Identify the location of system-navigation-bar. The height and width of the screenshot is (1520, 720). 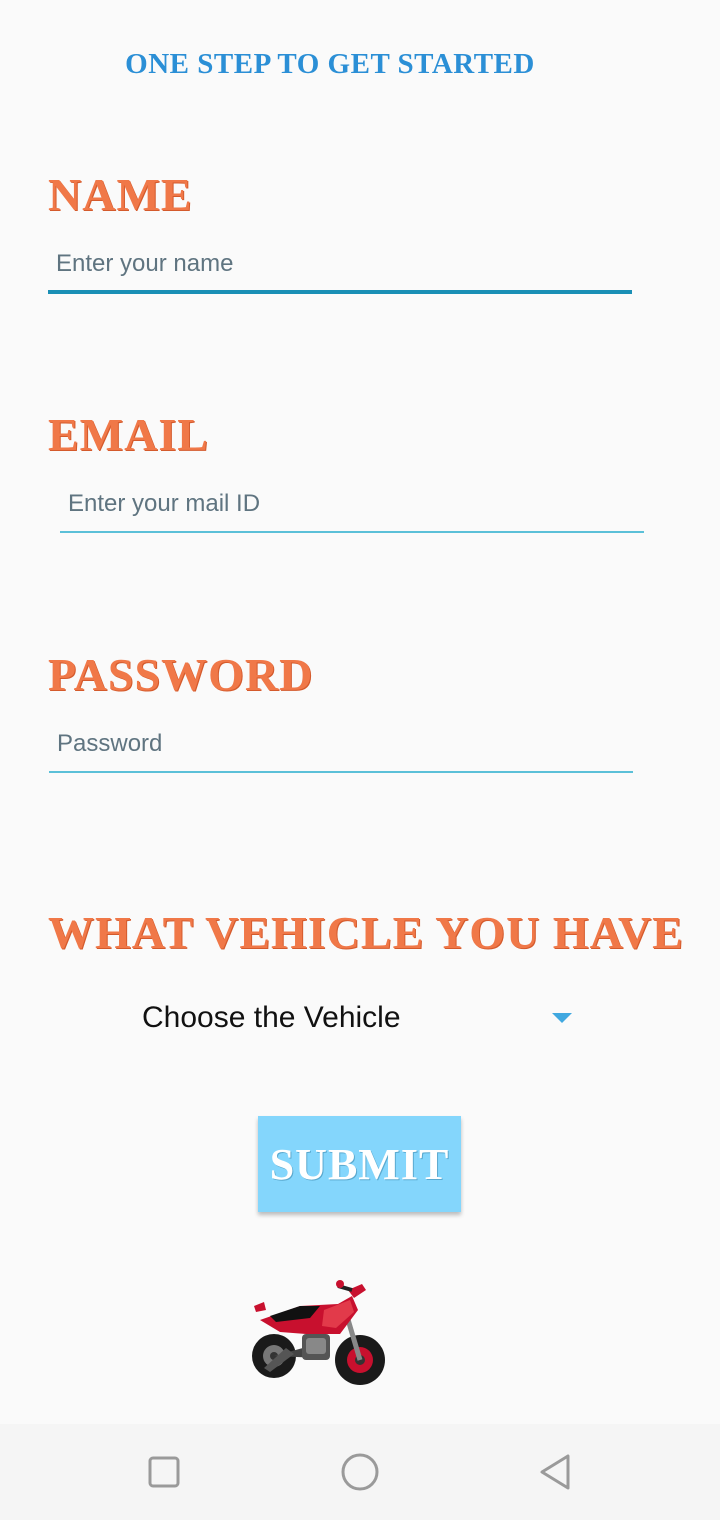
(360, 1472).